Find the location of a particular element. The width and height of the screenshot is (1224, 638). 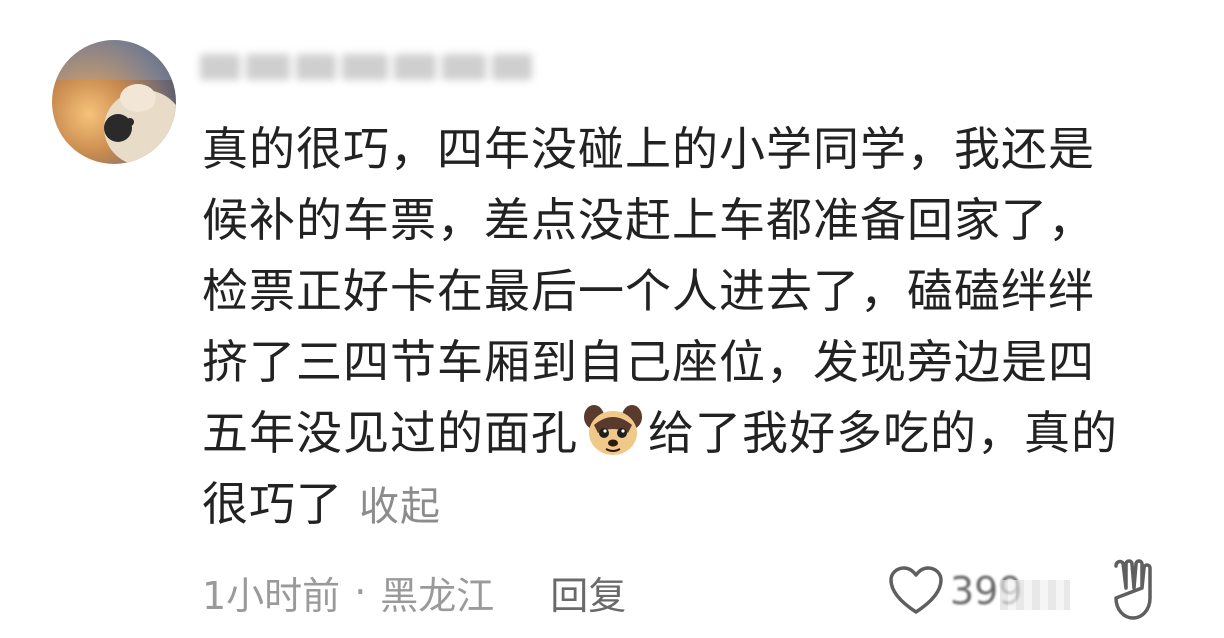

mosaic-overlay is located at coordinates (1035, 595).